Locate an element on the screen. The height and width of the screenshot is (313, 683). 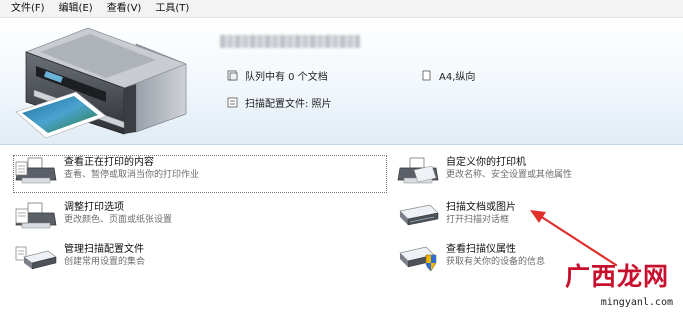
document-queue-icon is located at coordinates (232, 75).